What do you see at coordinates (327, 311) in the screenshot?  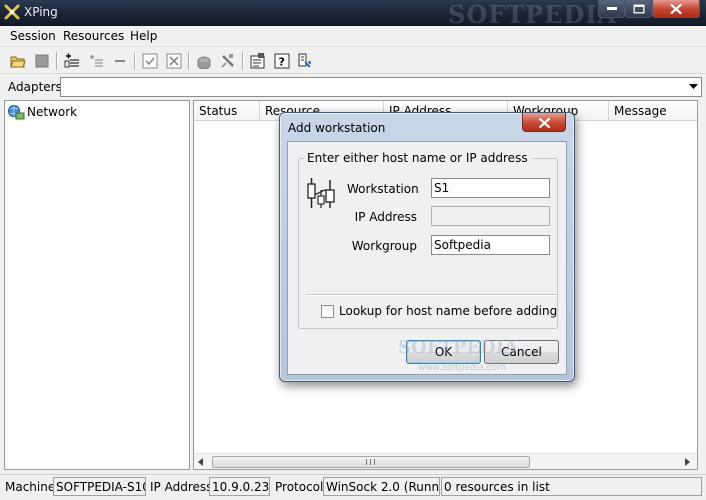 I see `lookup-host-checkbox` at bounding box center [327, 311].